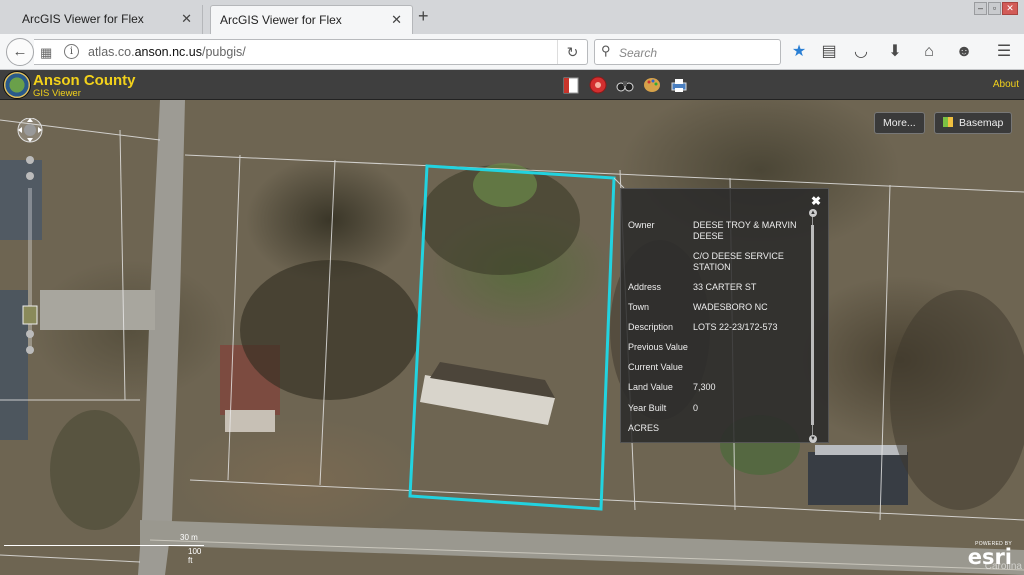 Image resolution: width=1024 pixels, height=575 pixels. What do you see at coordinates (28, 237) in the screenshot?
I see `map-navigation-control` at bounding box center [28, 237].